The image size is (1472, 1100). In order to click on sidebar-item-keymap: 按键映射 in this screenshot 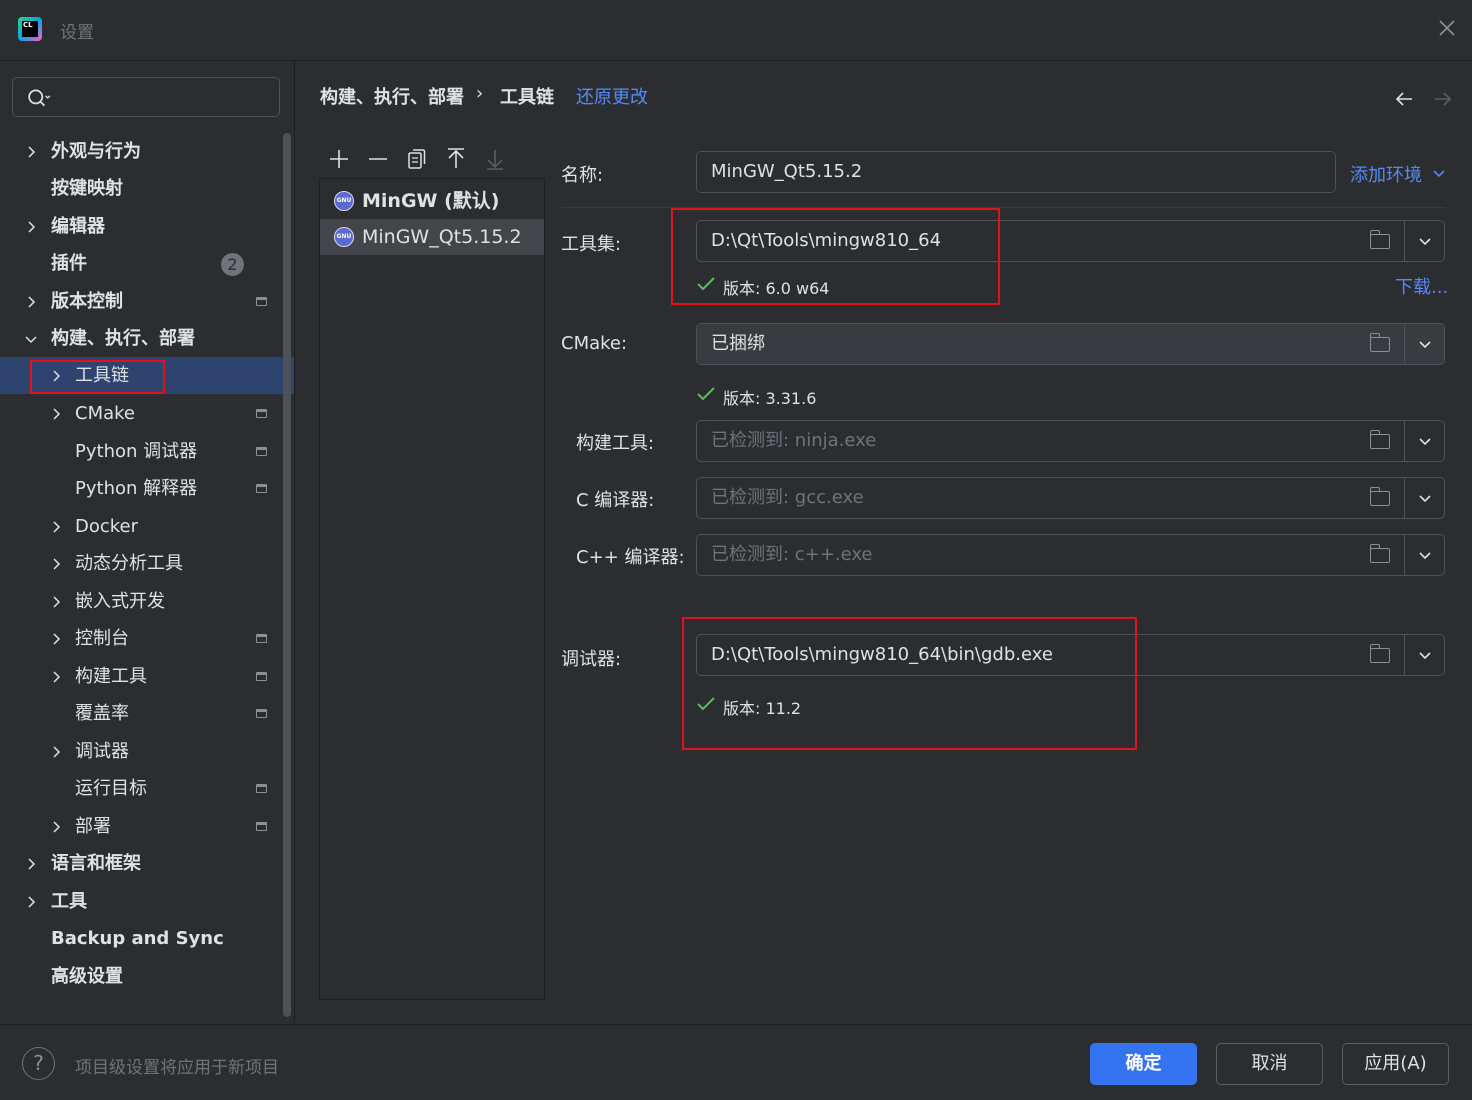, I will do `click(147, 188)`.